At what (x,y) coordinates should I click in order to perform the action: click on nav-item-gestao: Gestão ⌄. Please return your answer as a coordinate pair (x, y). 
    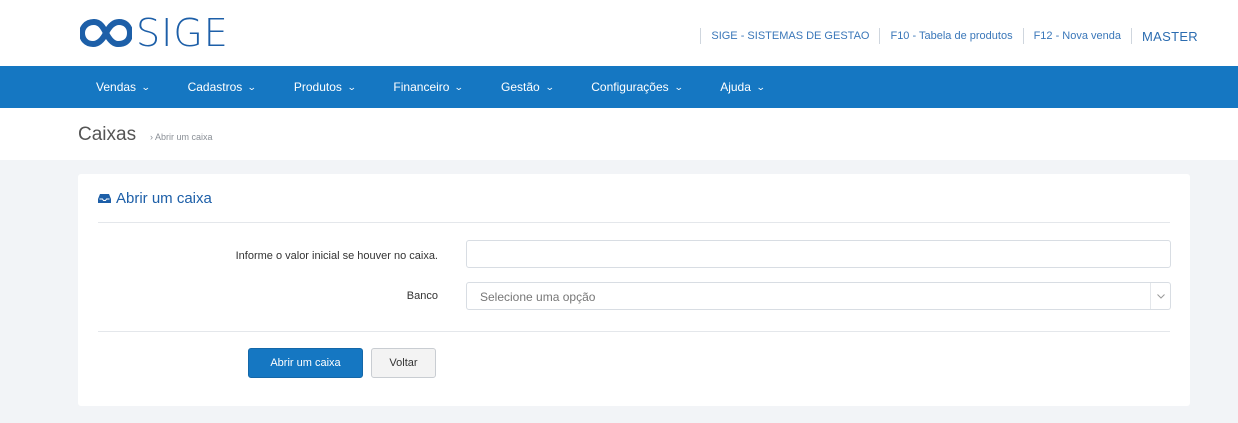
    Looking at the image, I should click on (528, 87).